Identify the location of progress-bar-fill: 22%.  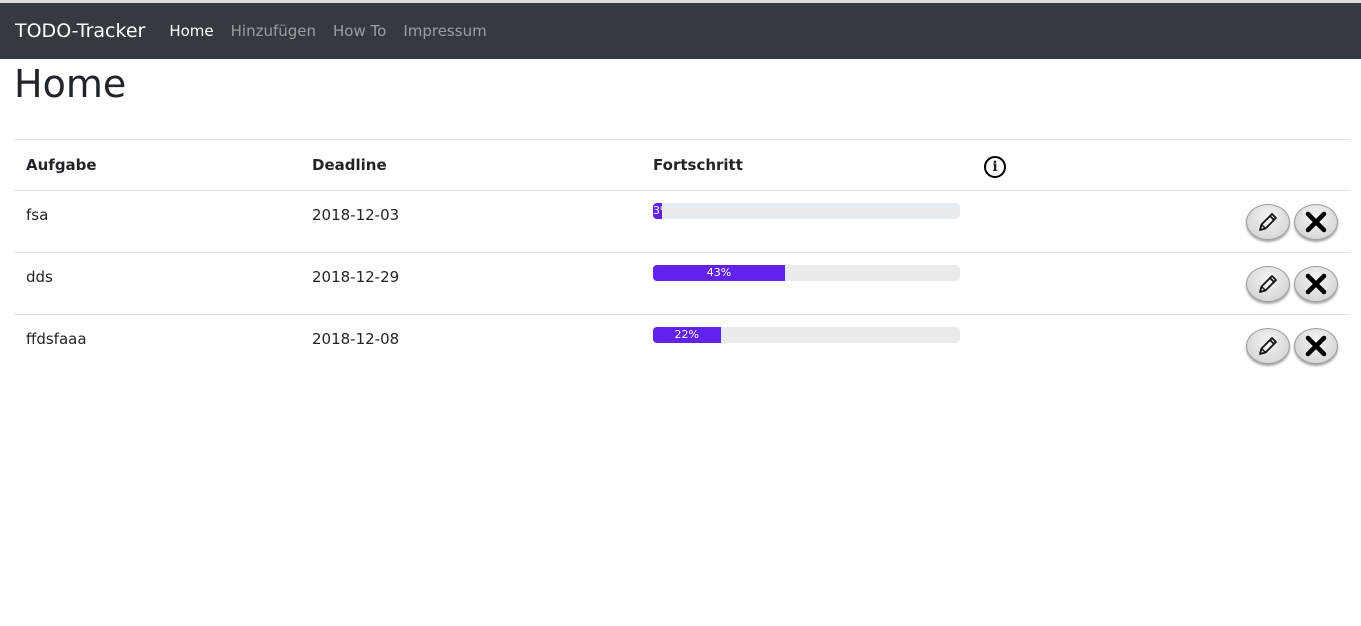
(687, 335).